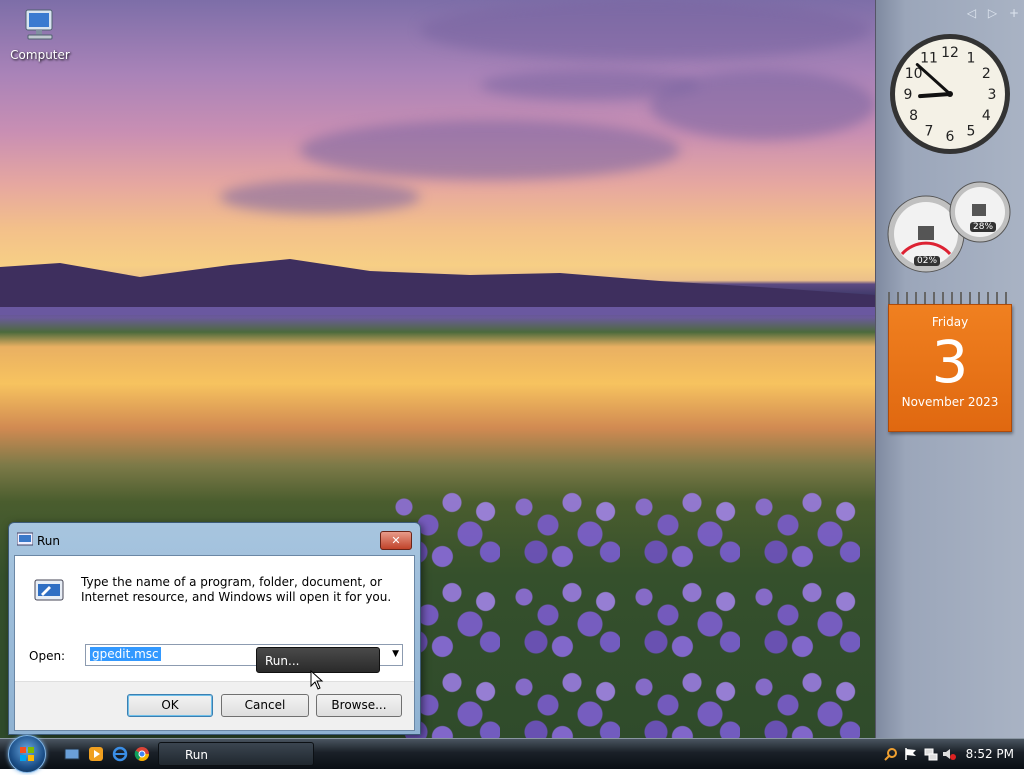  Describe the element at coordinates (983, 227) in the screenshot. I see `memory-usage-value: 28%` at that location.